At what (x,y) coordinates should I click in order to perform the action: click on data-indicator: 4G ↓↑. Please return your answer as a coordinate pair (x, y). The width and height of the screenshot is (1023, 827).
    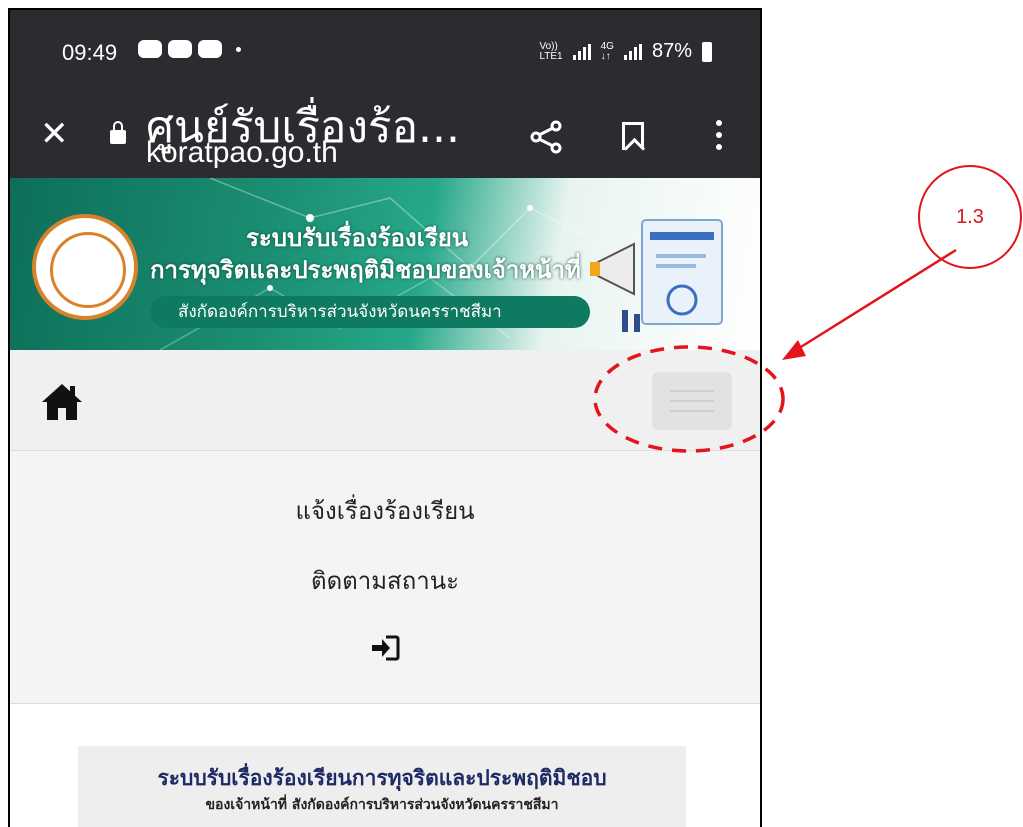
    Looking at the image, I should click on (607, 51).